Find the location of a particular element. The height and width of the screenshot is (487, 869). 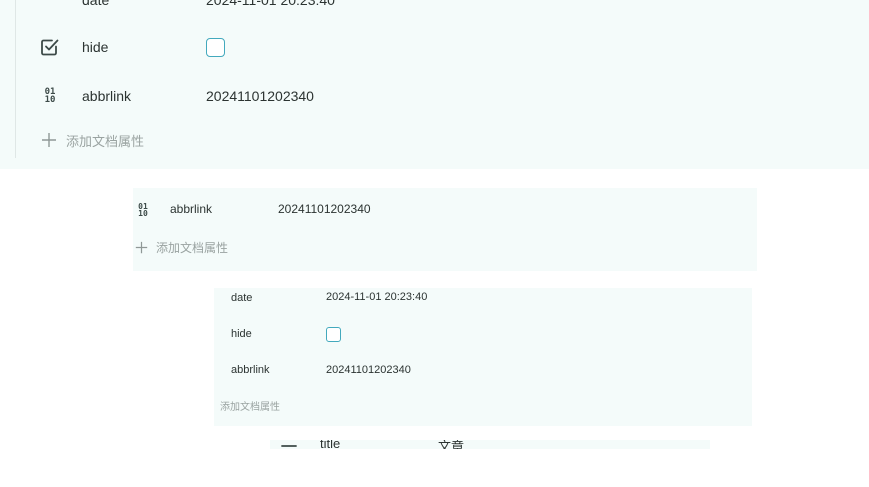

property-name-title: title is located at coordinates (330, 444).